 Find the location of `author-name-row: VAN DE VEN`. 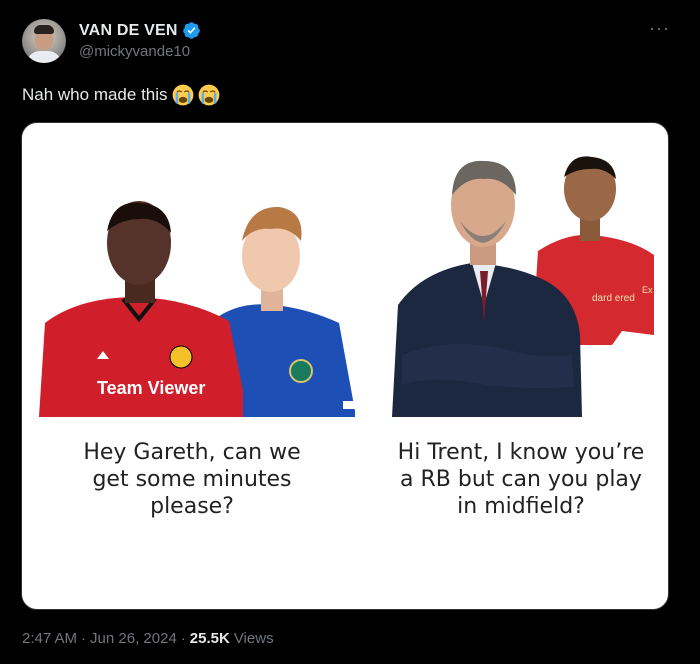

author-name-row: VAN DE VEN is located at coordinates (140, 30).